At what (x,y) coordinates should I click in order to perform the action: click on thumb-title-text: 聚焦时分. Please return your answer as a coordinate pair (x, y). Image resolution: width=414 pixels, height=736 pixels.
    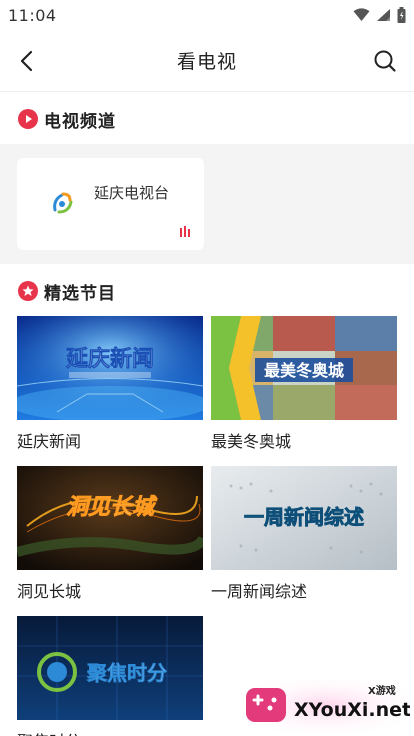
    Looking at the image, I should click on (126, 673).